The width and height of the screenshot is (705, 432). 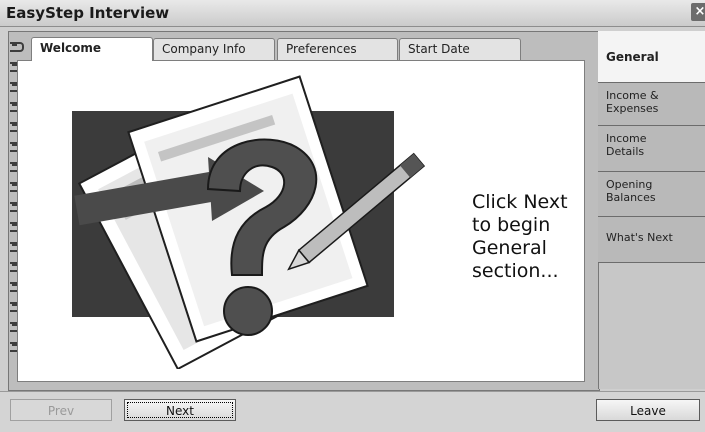 I want to click on tab-welcome: Welcome, so click(x=92, y=49).